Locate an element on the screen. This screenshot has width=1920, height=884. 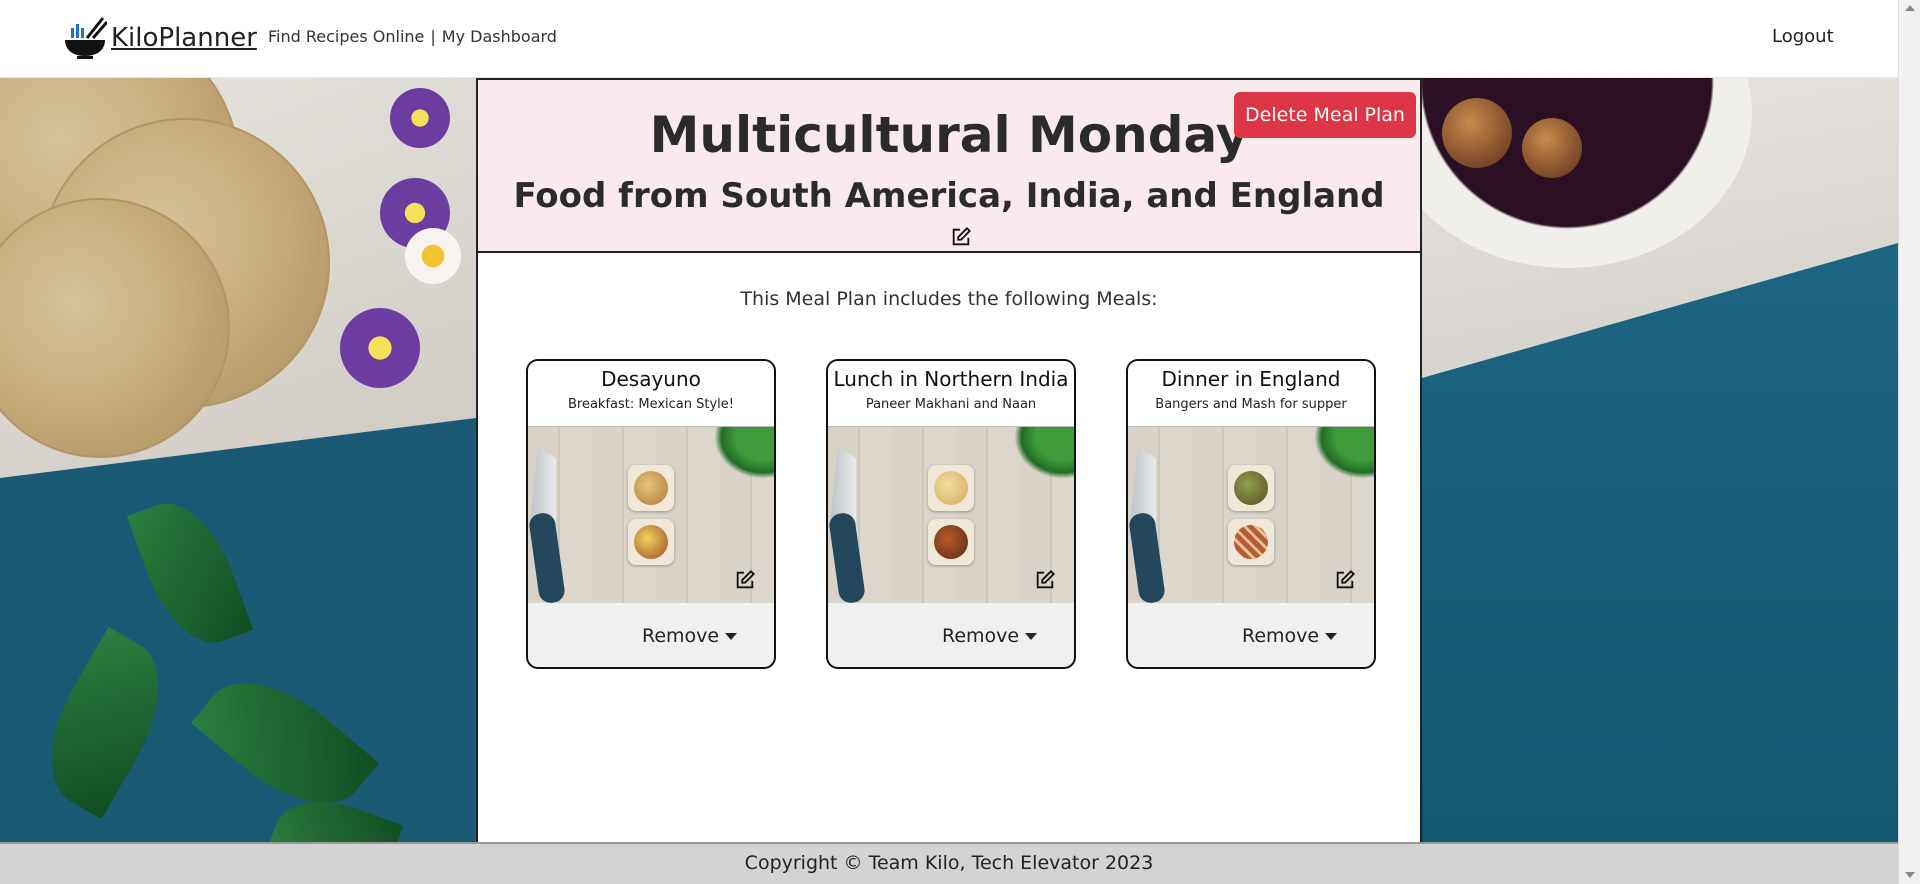
nav-link-find-recipes: Find Recipes Online is located at coordinates (346, 36).